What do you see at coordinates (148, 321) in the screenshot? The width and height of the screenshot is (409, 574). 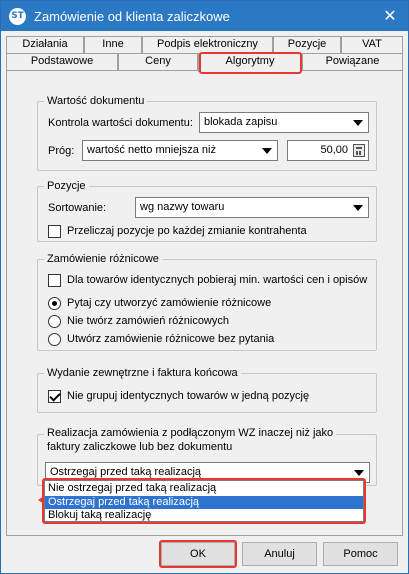 I see `radio-nie-tworz-label: Nie twórz zamówień różnicowych` at bounding box center [148, 321].